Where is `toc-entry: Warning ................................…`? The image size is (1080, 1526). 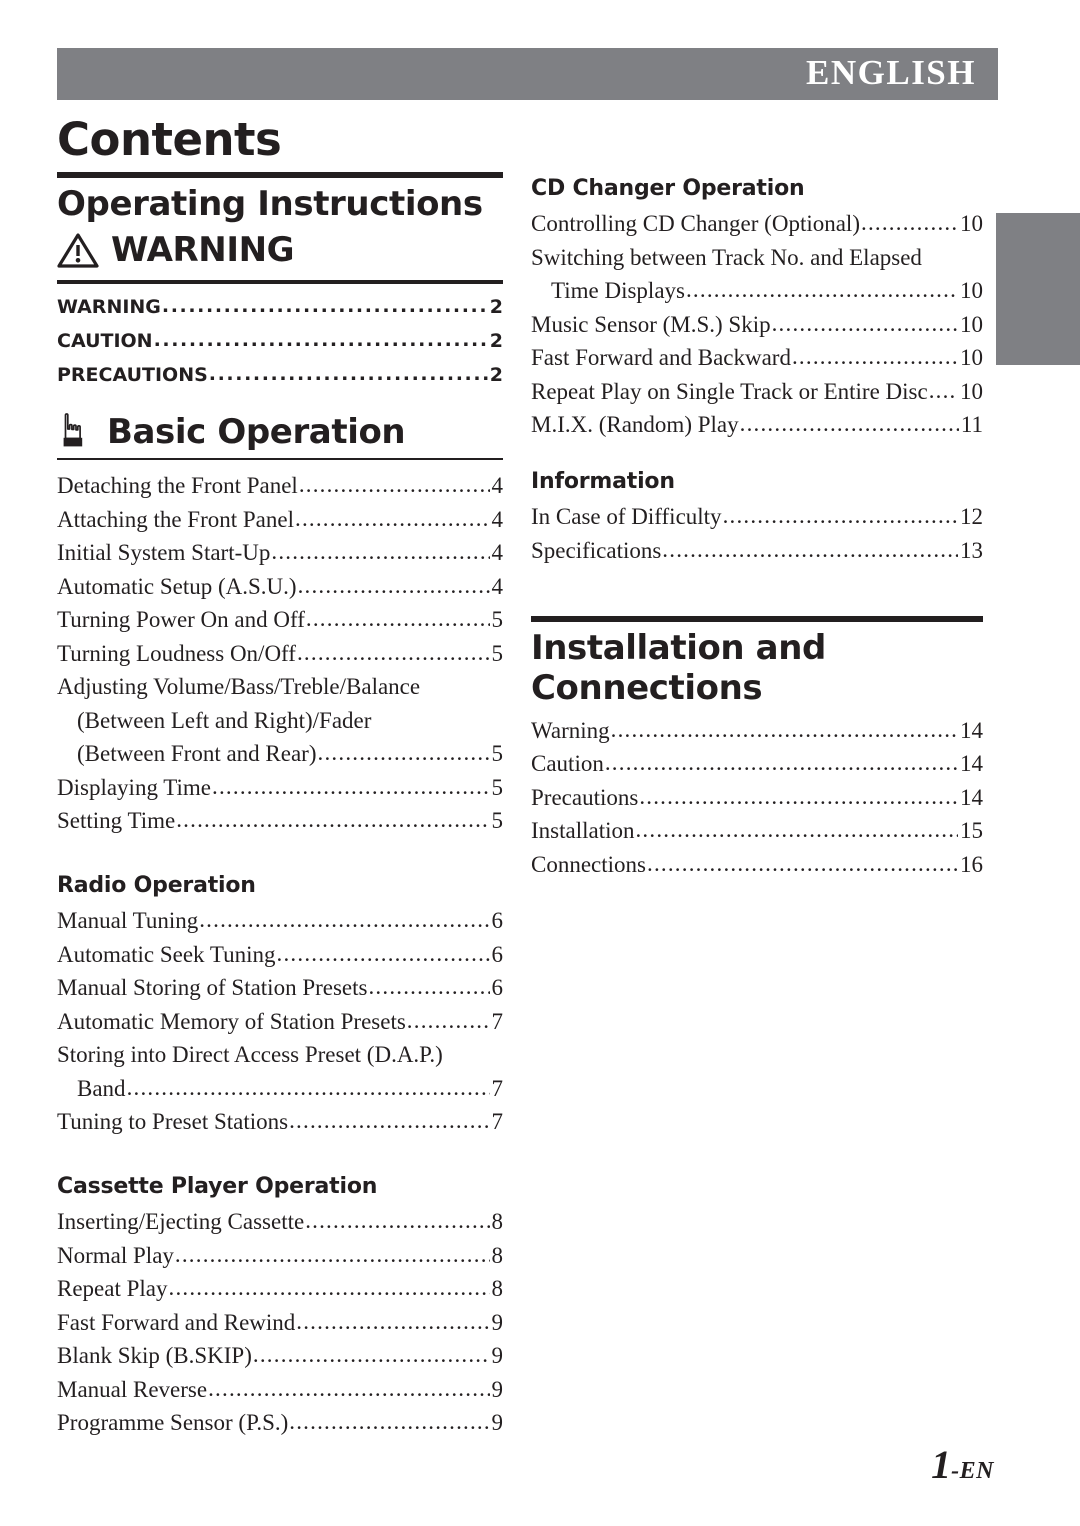
toc-entry: Warning ................................… is located at coordinates (757, 735).